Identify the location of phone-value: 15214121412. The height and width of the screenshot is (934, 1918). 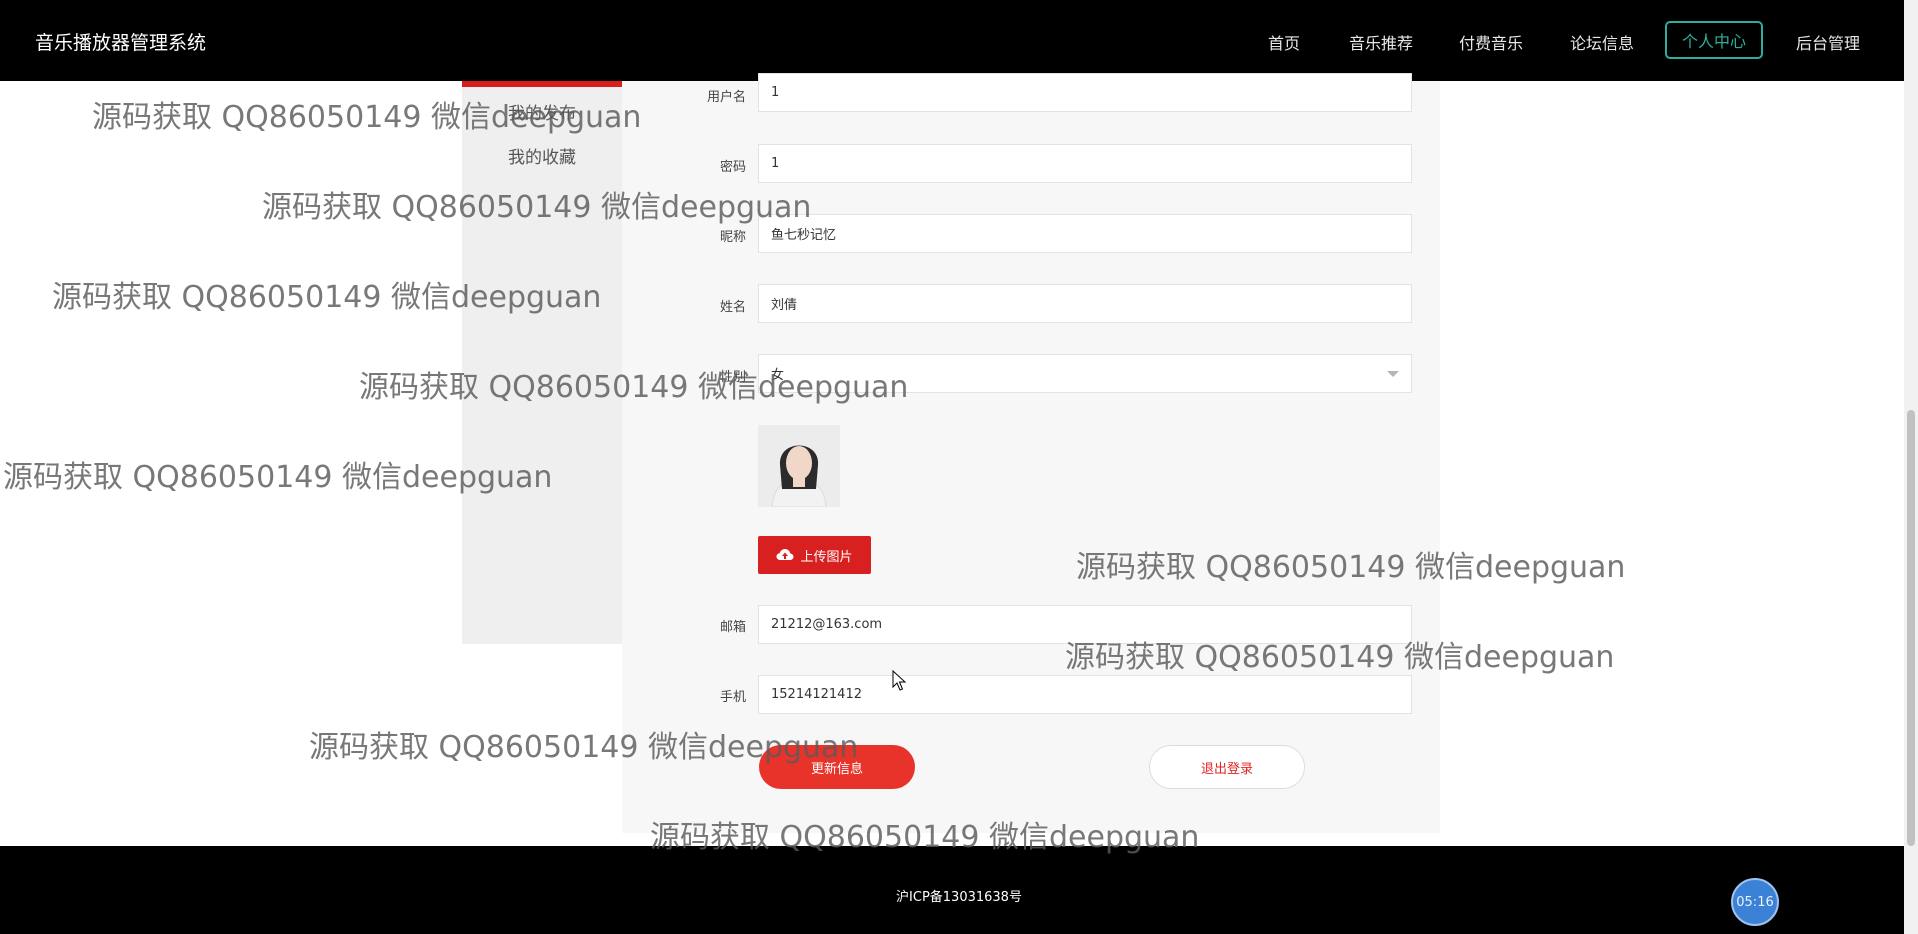
(816, 694).